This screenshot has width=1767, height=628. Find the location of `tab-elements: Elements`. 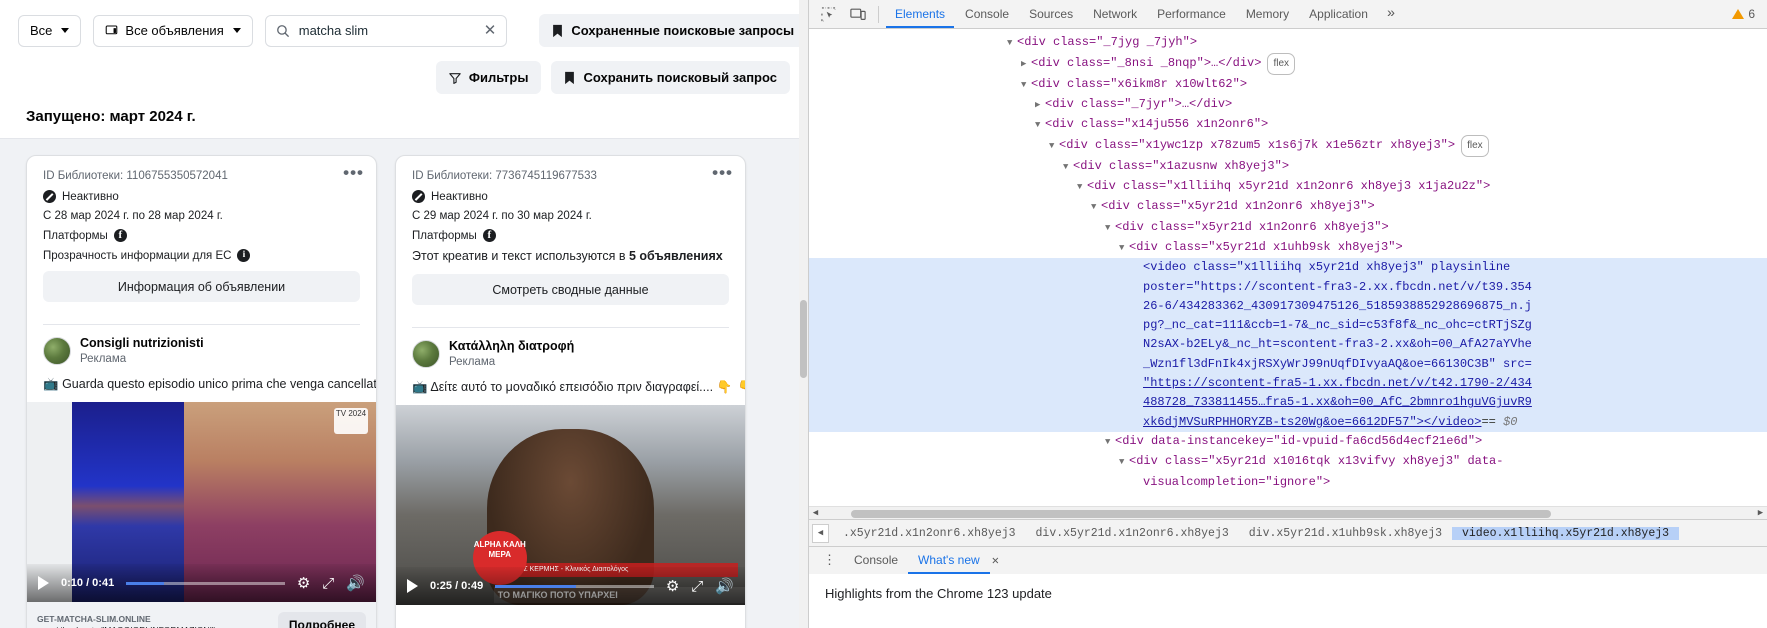

tab-elements: Elements is located at coordinates (920, 14).